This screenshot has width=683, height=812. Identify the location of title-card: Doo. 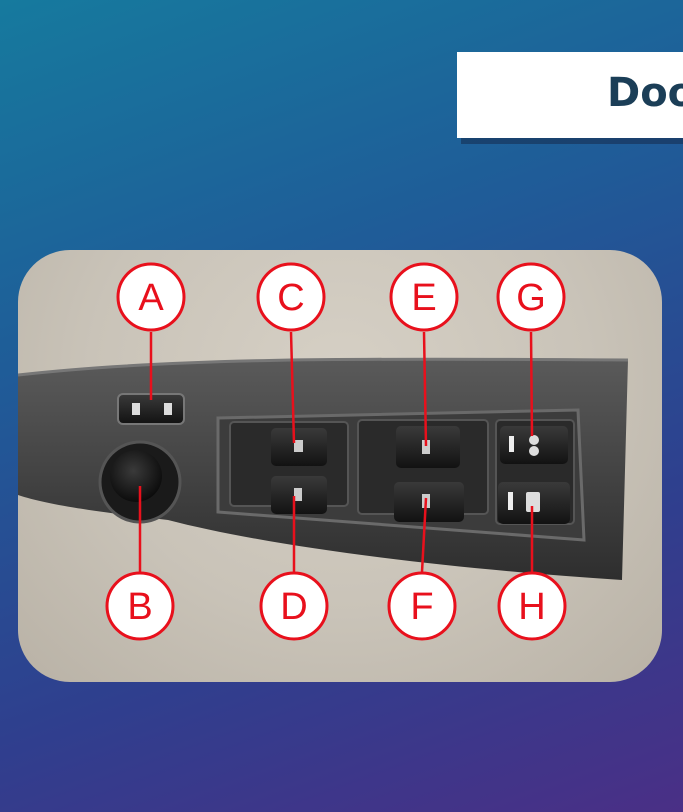
(570, 95).